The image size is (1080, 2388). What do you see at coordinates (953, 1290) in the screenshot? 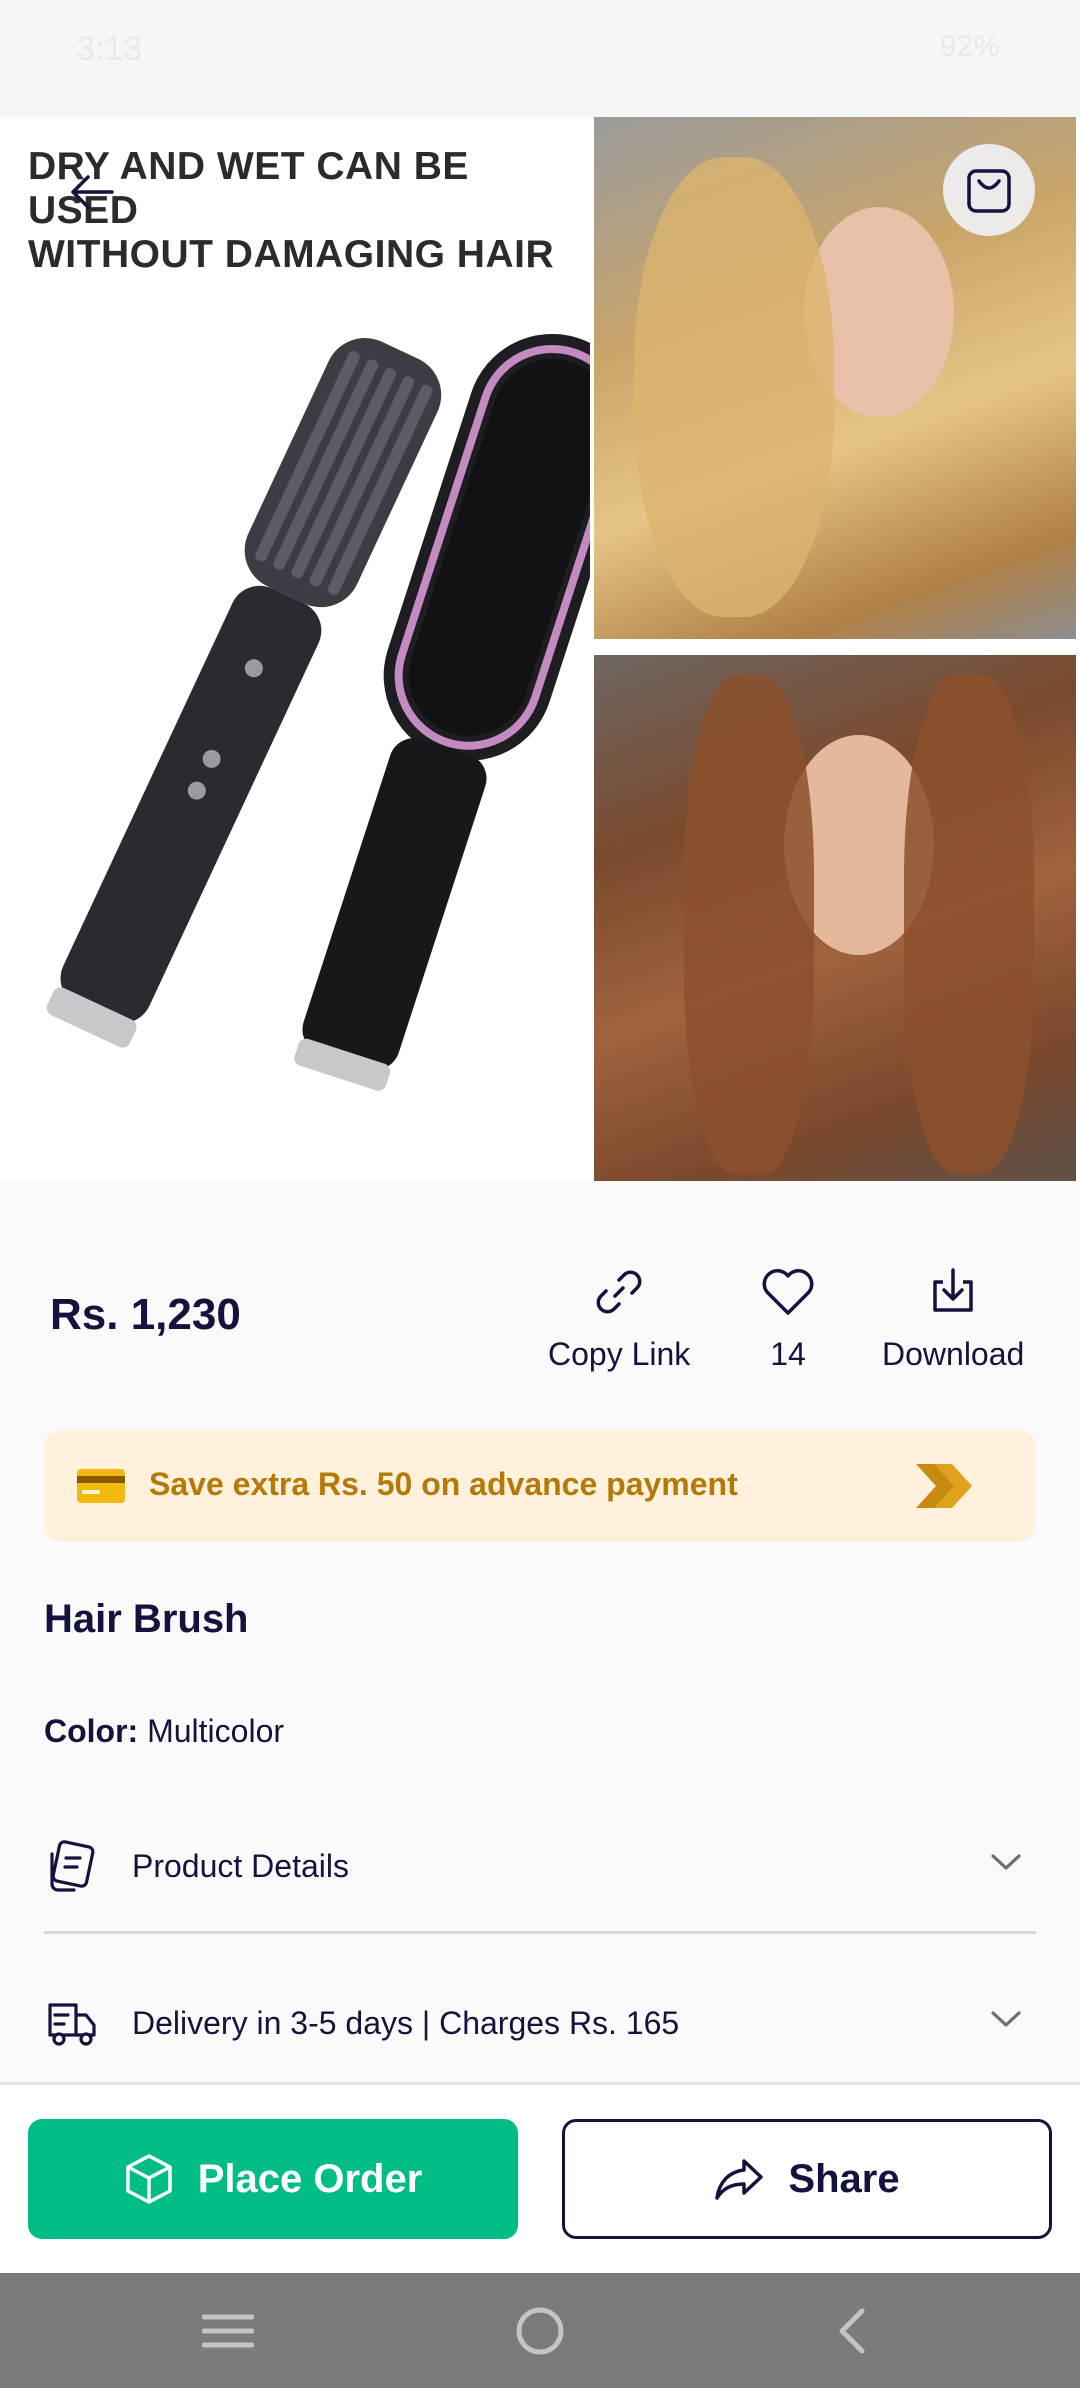
I see `download-icon` at bounding box center [953, 1290].